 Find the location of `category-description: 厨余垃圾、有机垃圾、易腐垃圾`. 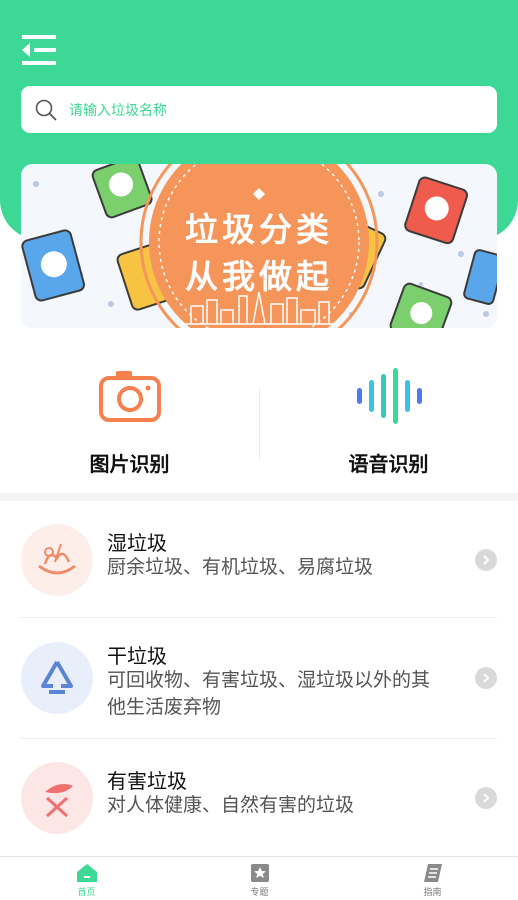

category-description: 厨余垃圾、有机垃圾、易腐垃圾 is located at coordinates (240, 567).